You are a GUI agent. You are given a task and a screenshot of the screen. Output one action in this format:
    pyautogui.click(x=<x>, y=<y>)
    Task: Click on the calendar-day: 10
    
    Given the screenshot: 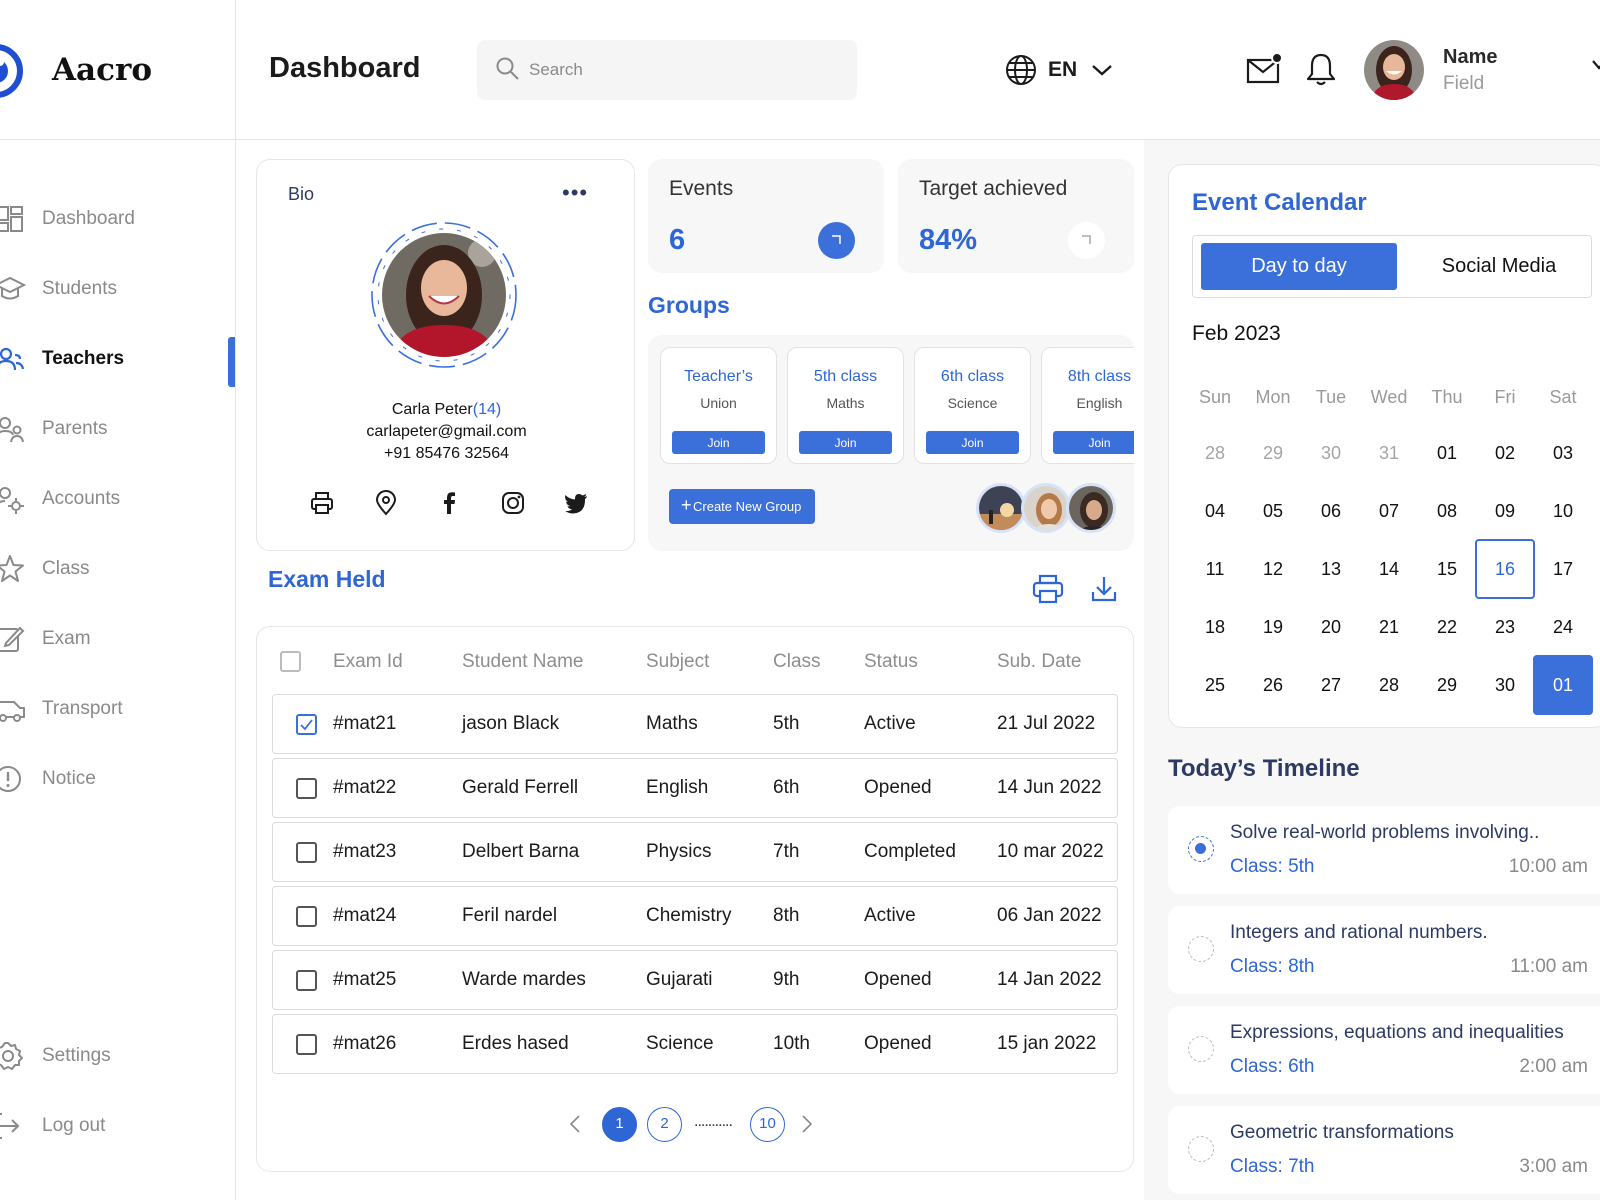 What is the action you would take?
    pyautogui.click(x=1563, y=511)
    